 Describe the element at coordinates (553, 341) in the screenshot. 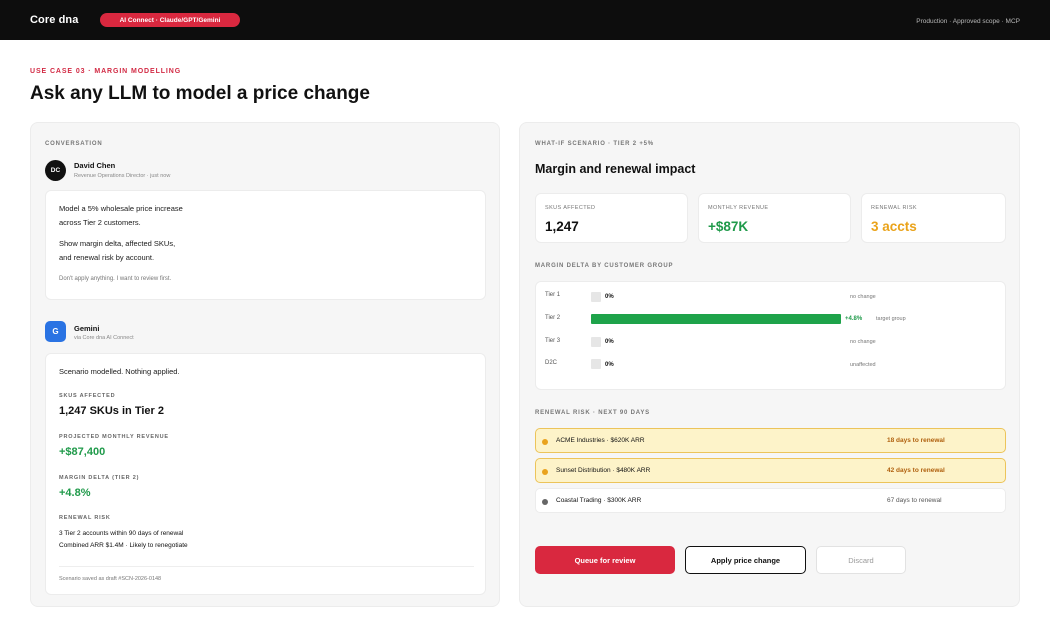

I see `group-label: Tier 3` at that location.